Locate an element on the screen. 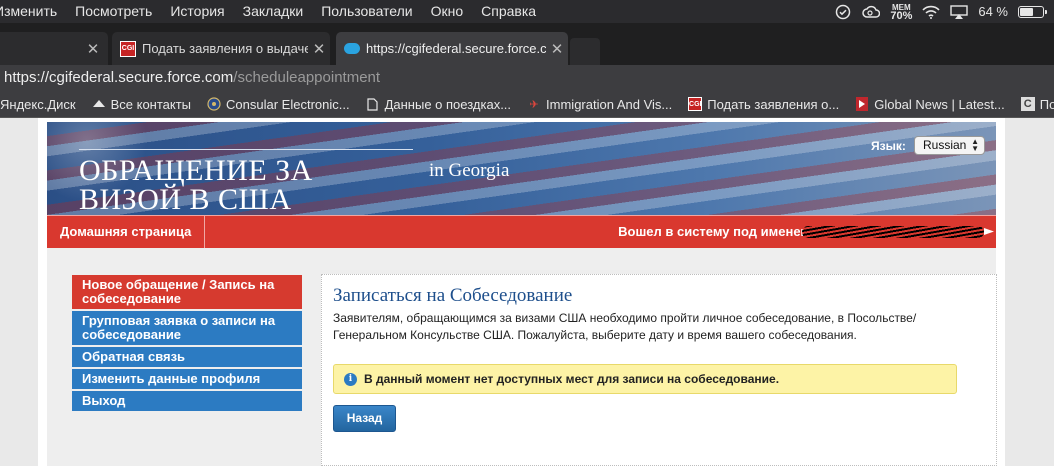 This screenshot has height=466, width=1054. site-title: ОБРАЩЕНИЕ ЗА ВИЗОЙ В США is located at coordinates (196, 184).